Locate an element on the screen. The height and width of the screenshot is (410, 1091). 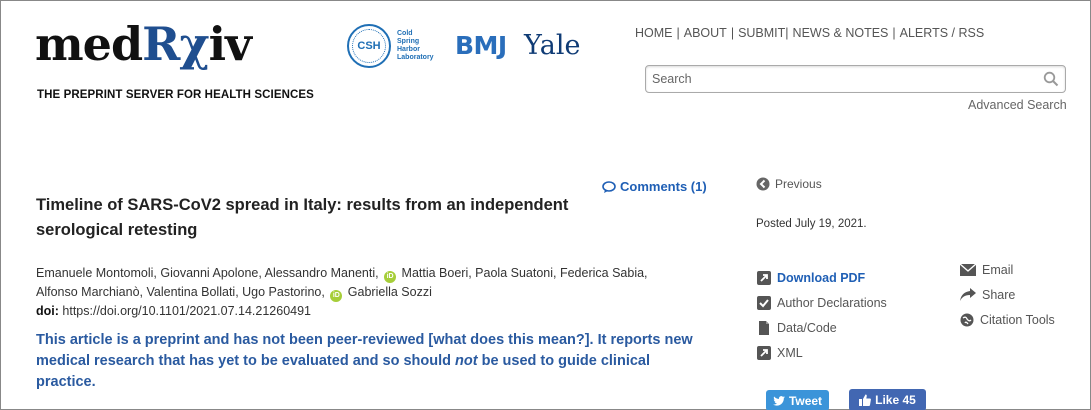
envelope-icon is located at coordinates (968, 269).